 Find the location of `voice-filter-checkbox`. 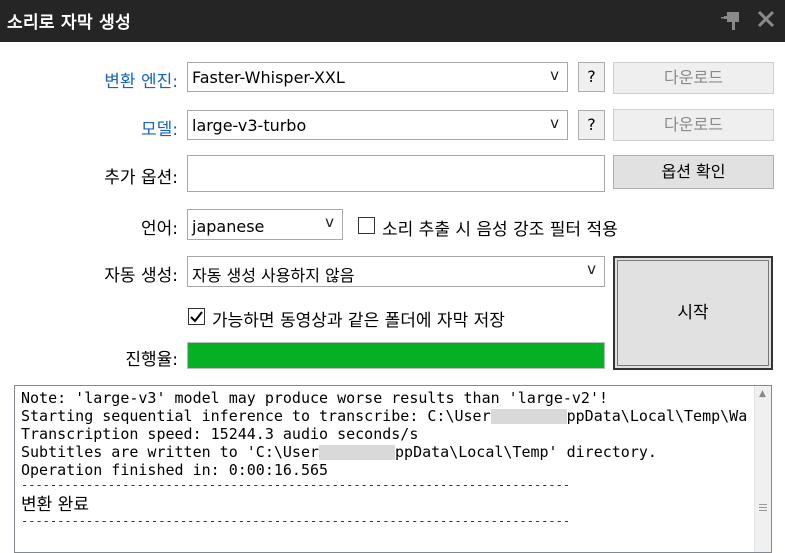

voice-filter-checkbox is located at coordinates (366, 225).